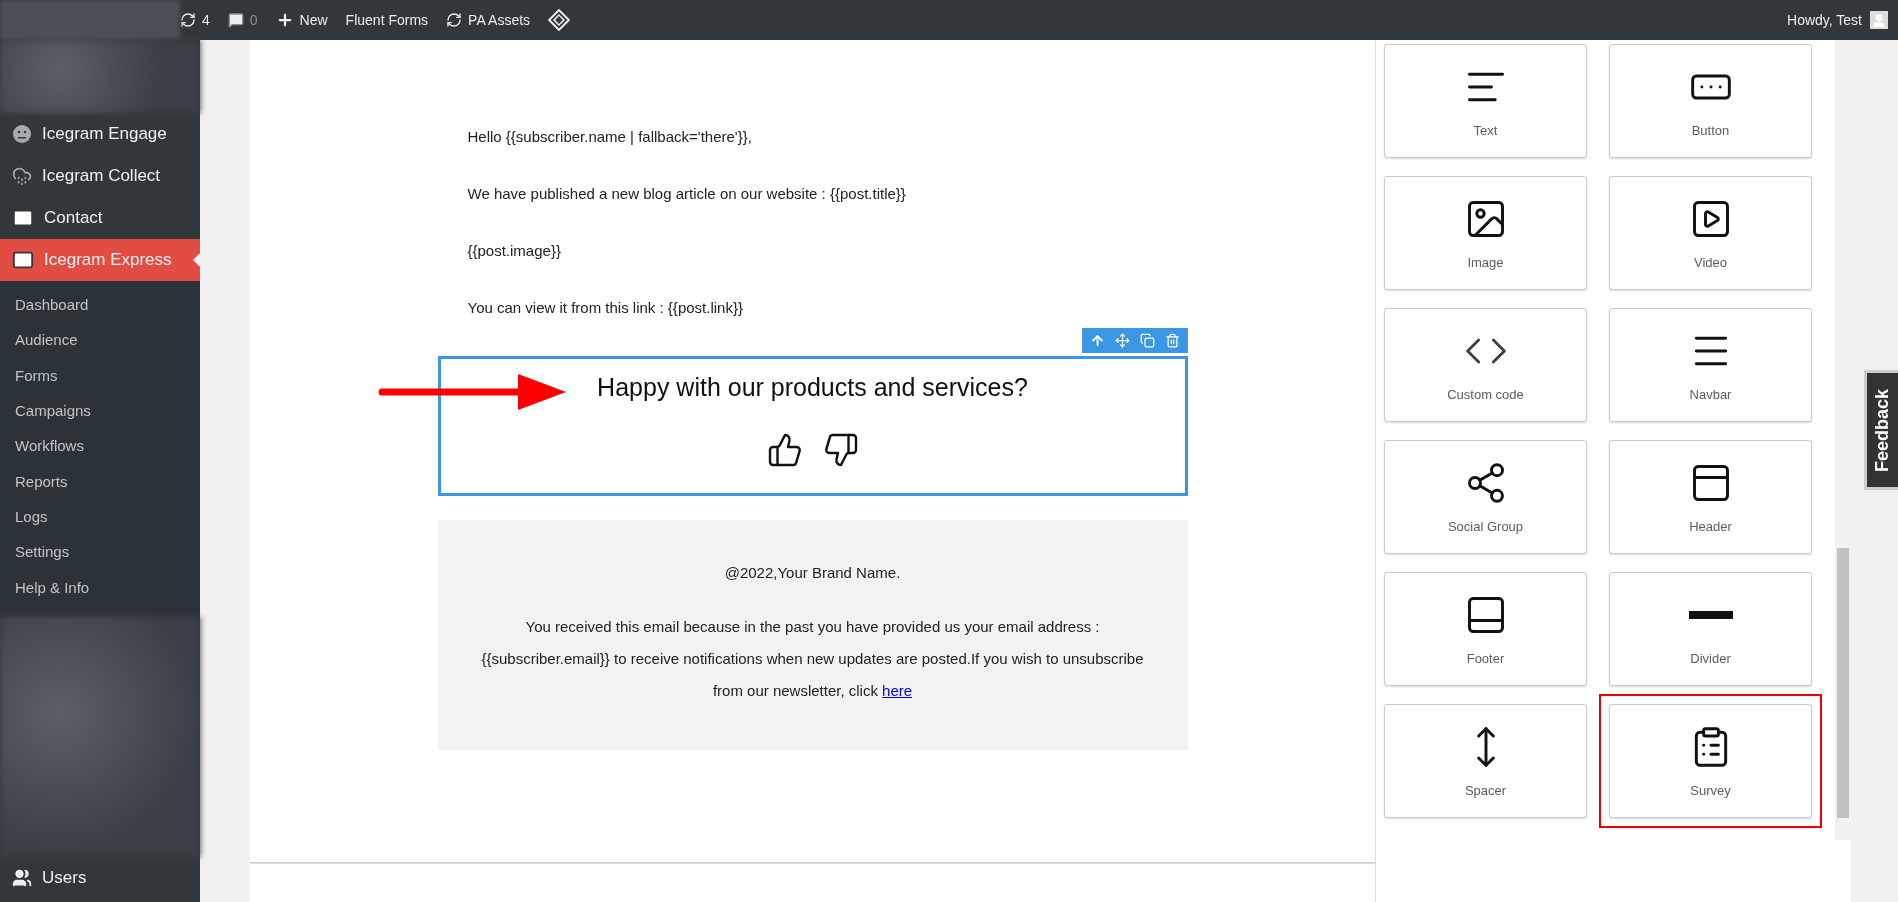  Describe the element at coordinates (784, 450) in the screenshot. I see `thumbs-up-icon` at that location.